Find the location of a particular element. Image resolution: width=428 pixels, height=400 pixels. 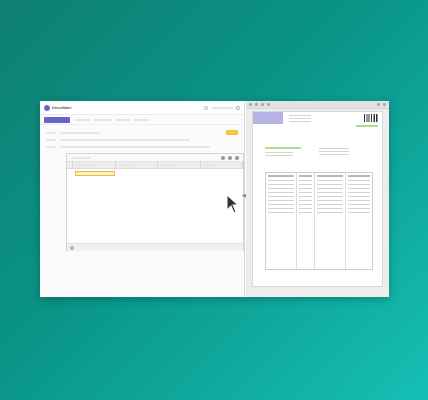

pin-icon is located at coordinates (223, 157).